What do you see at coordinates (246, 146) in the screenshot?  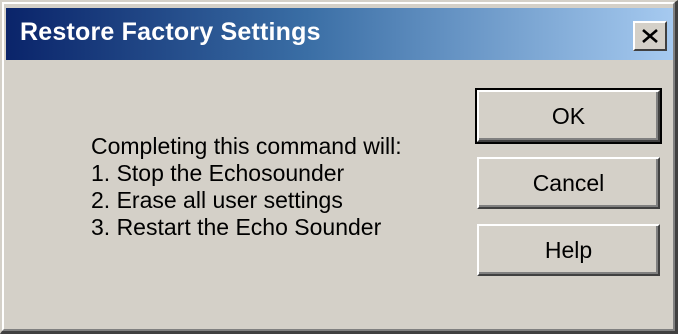 I see `message-line-intro: Completing this command will:` at bounding box center [246, 146].